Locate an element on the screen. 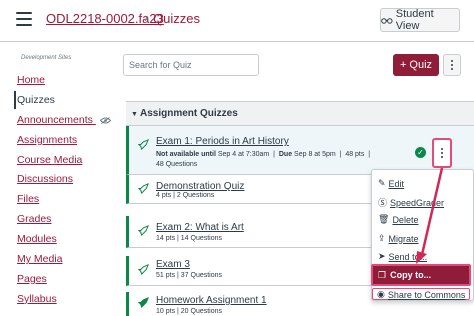 Image resolution: width=474 pixels, height=316 pixels. add-quiz-button: + Quiz is located at coordinates (416, 65).